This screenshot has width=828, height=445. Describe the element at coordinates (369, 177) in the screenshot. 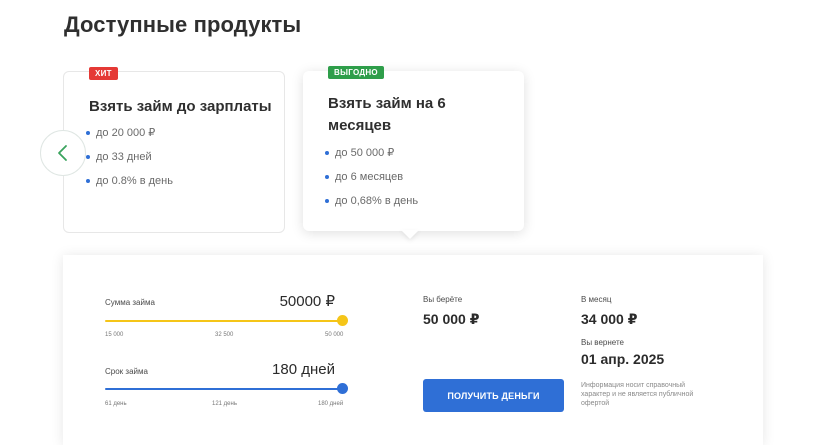

I see `feature-text: до 6 месяцев` at that location.